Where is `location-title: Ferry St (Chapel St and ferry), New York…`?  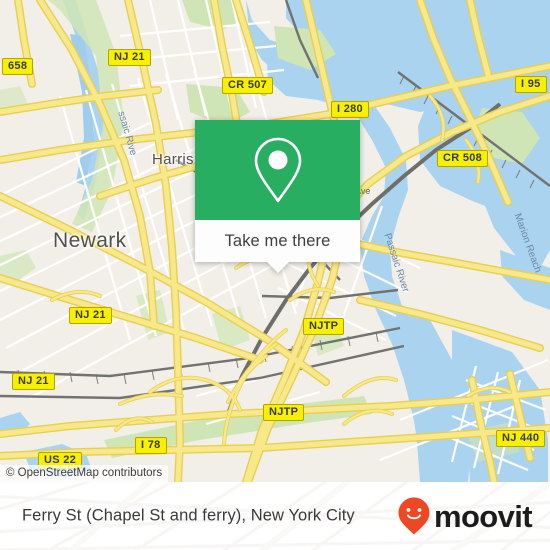 location-title: Ferry St (Chapel St and ferry), New York… is located at coordinates (188, 515).